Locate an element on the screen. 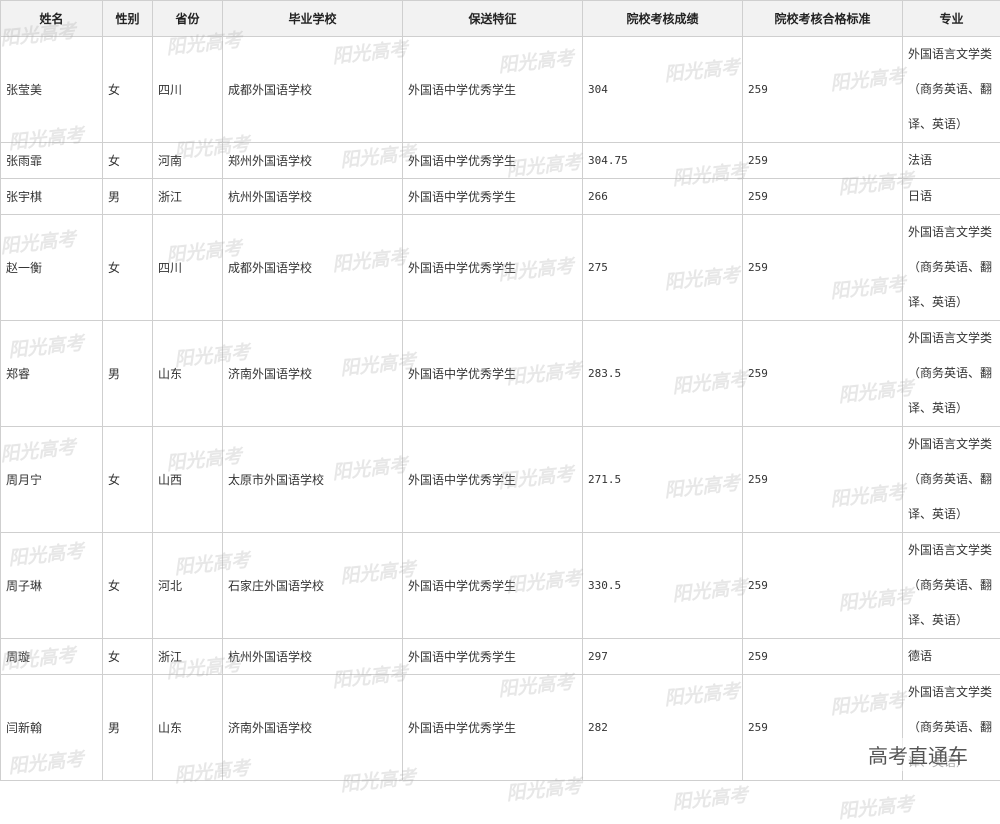 The width and height of the screenshot is (1000, 824). cell-school: 杭州外国语学校 is located at coordinates (313, 197).